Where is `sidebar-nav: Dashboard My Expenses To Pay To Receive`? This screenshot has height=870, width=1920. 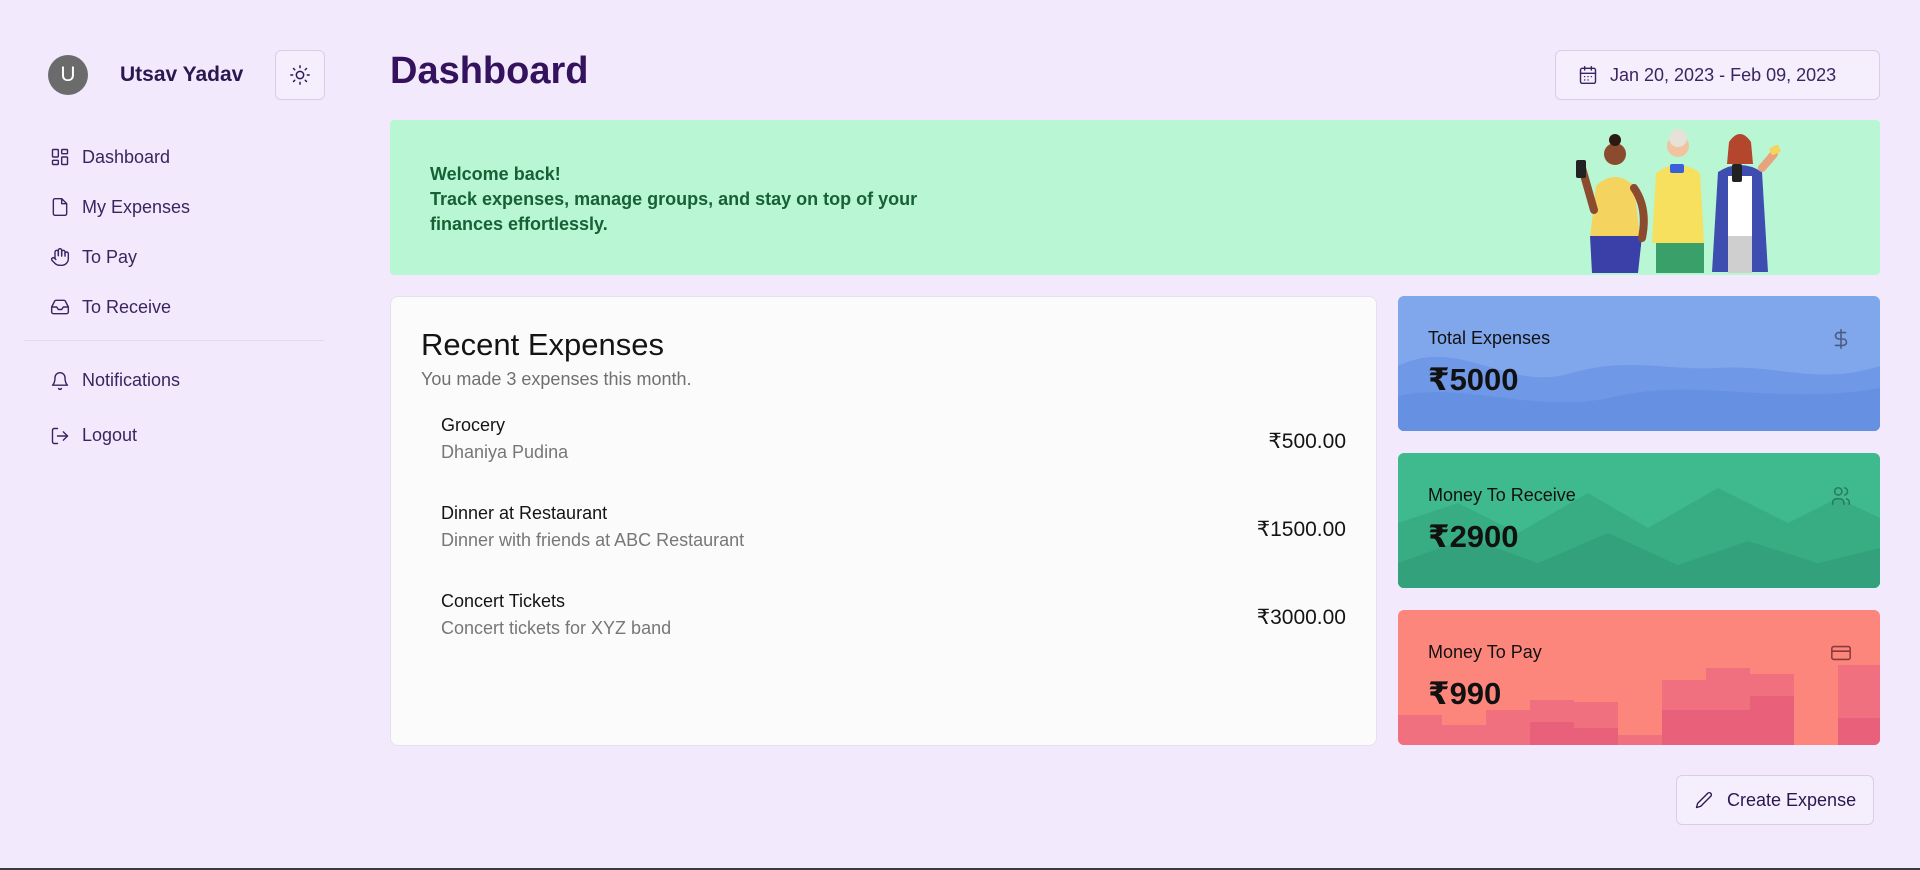 sidebar-nav: Dashboard My Expenses To Pay To Receive is located at coordinates (174, 297).